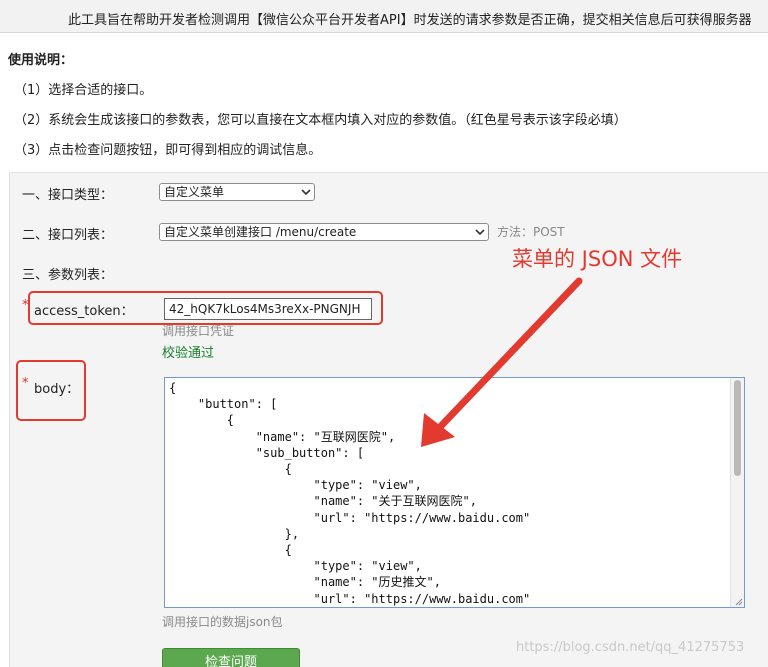  What do you see at coordinates (630, 647) in the screenshot?
I see `watermark: https://blog.csdn.net/qq_41275753` at bounding box center [630, 647].